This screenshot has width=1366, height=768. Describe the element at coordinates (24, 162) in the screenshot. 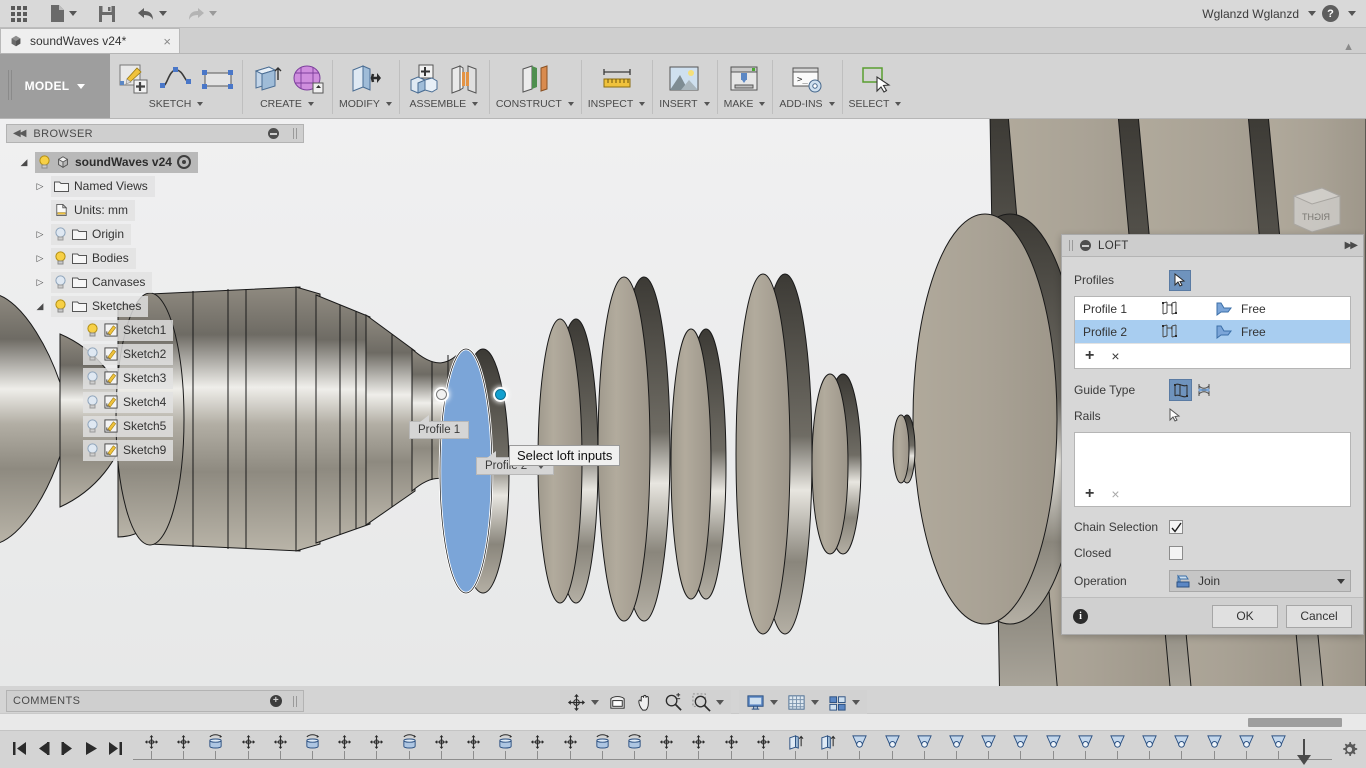

I see `expanded-twisty-icon: ◢` at that location.